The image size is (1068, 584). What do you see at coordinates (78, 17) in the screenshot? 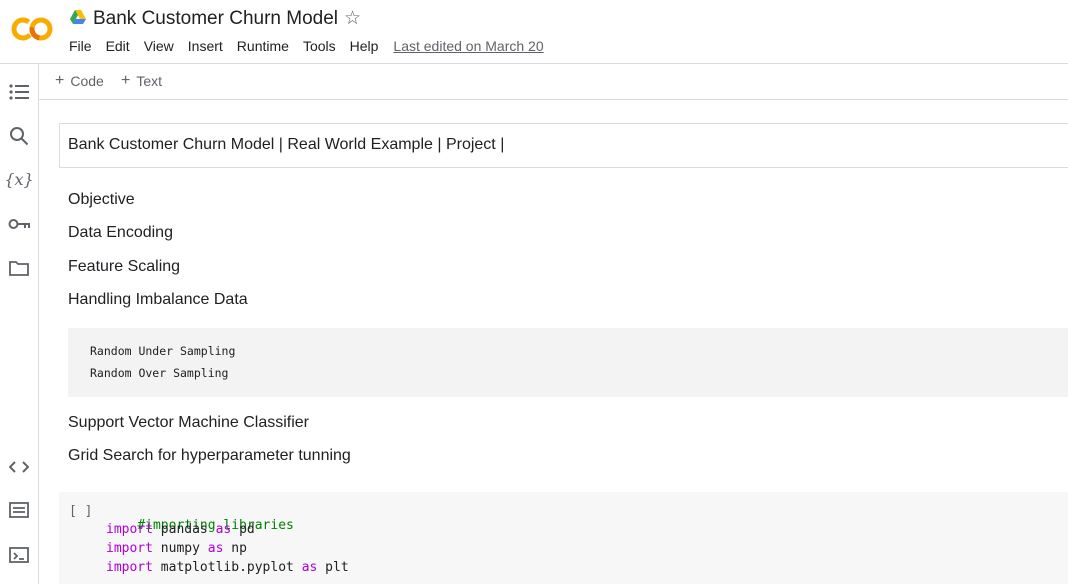
I see `google-drive-icon` at bounding box center [78, 17].